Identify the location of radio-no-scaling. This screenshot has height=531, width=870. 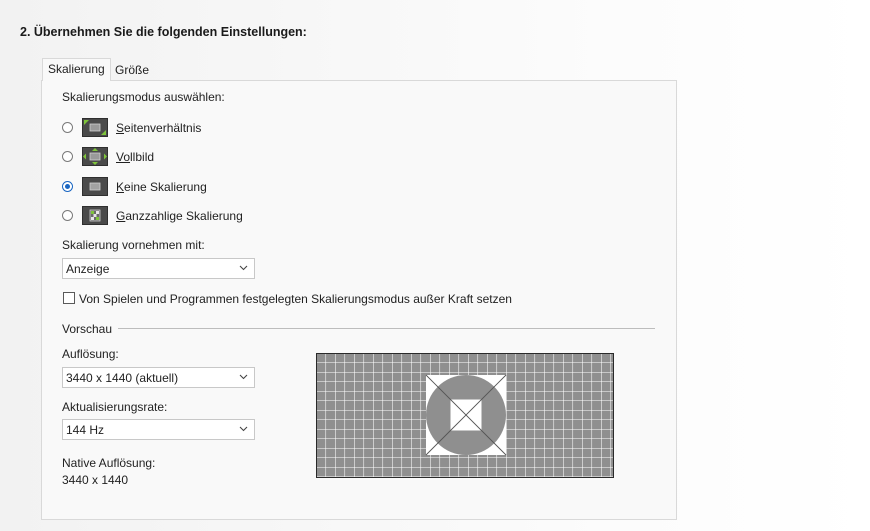
(67, 186).